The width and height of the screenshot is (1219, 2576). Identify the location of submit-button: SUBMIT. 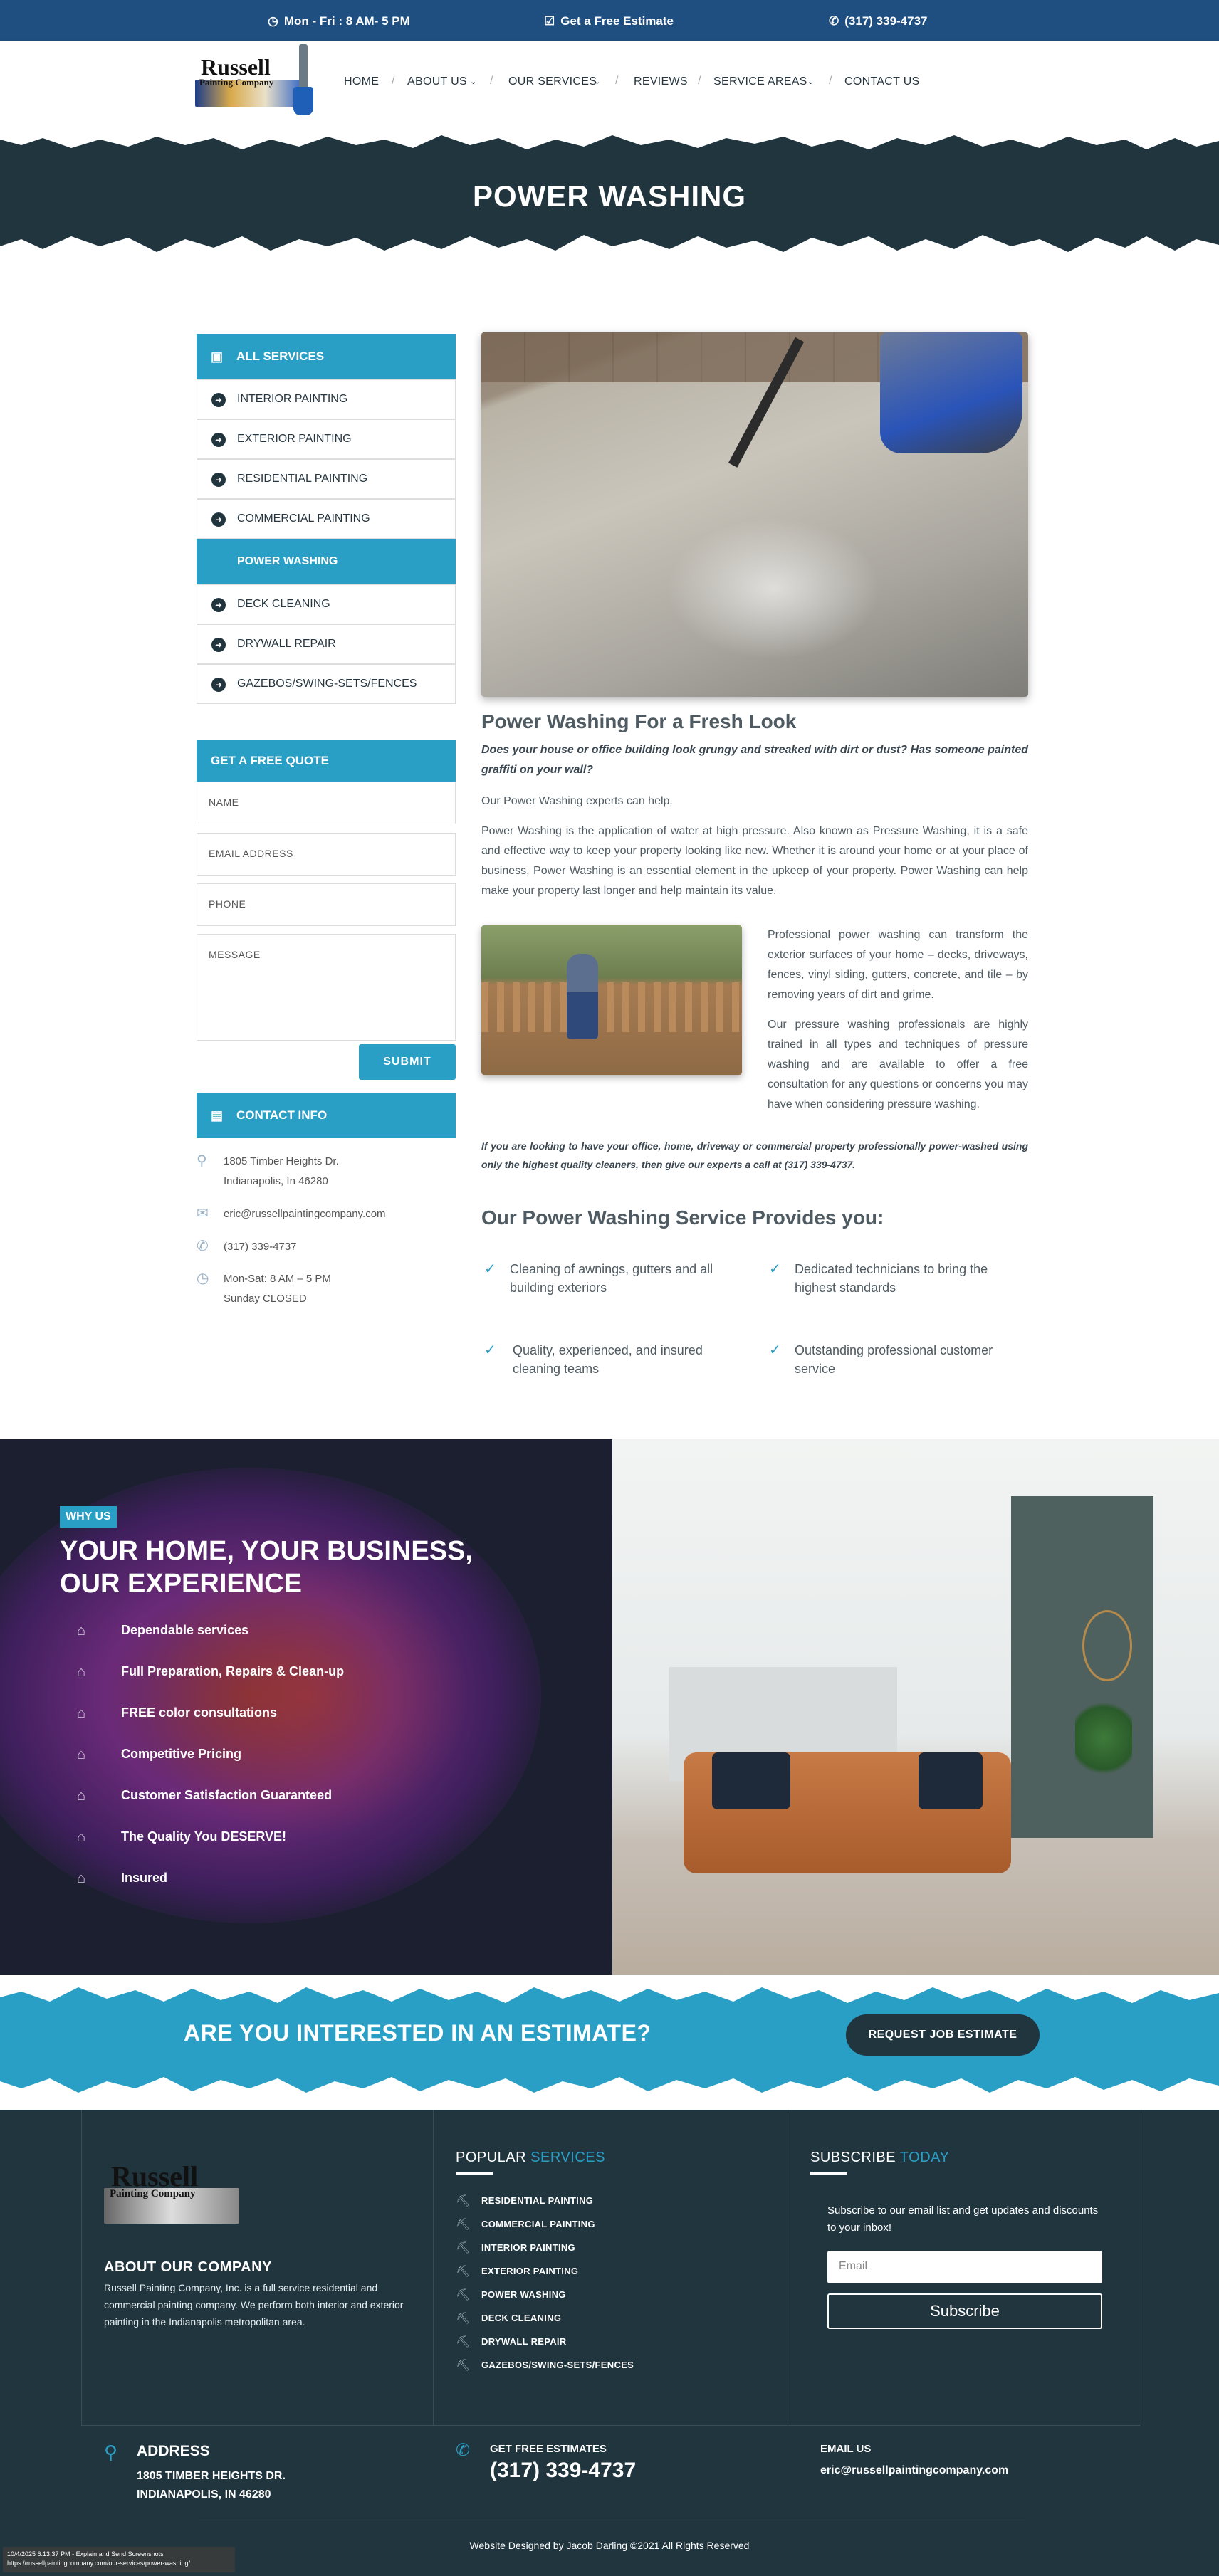
(407, 1062).